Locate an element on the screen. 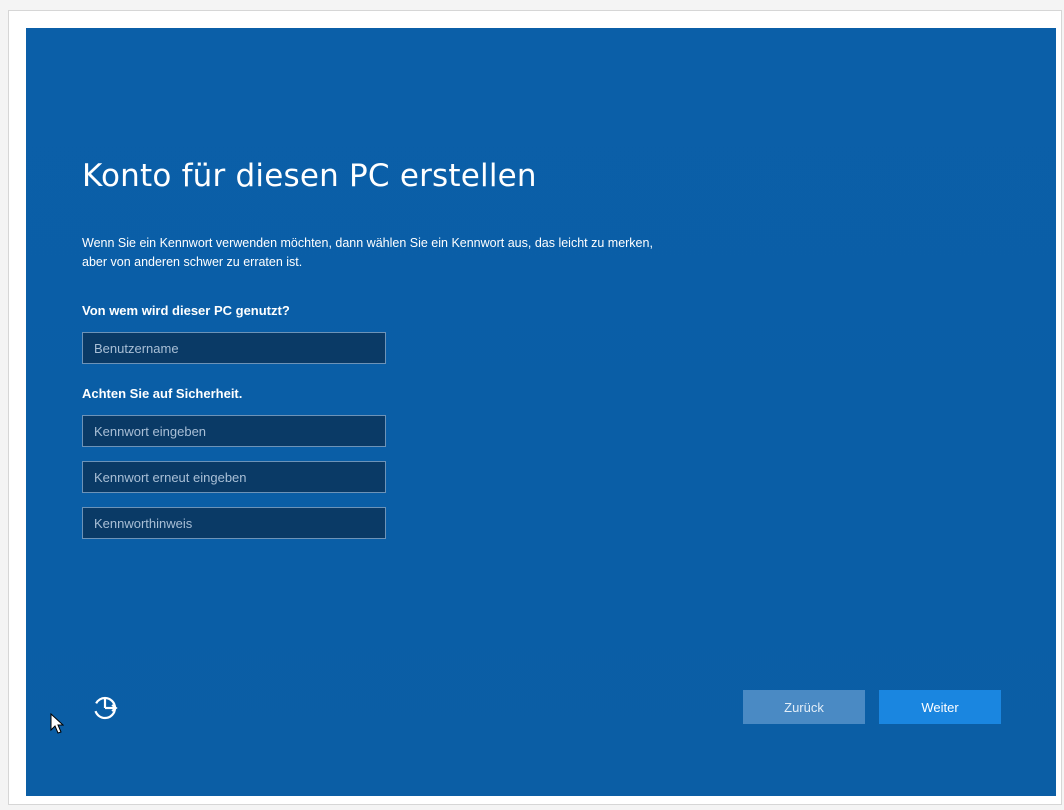 This screenshot has width=1064, height=810. username-field is located at coordinates (234, 348).